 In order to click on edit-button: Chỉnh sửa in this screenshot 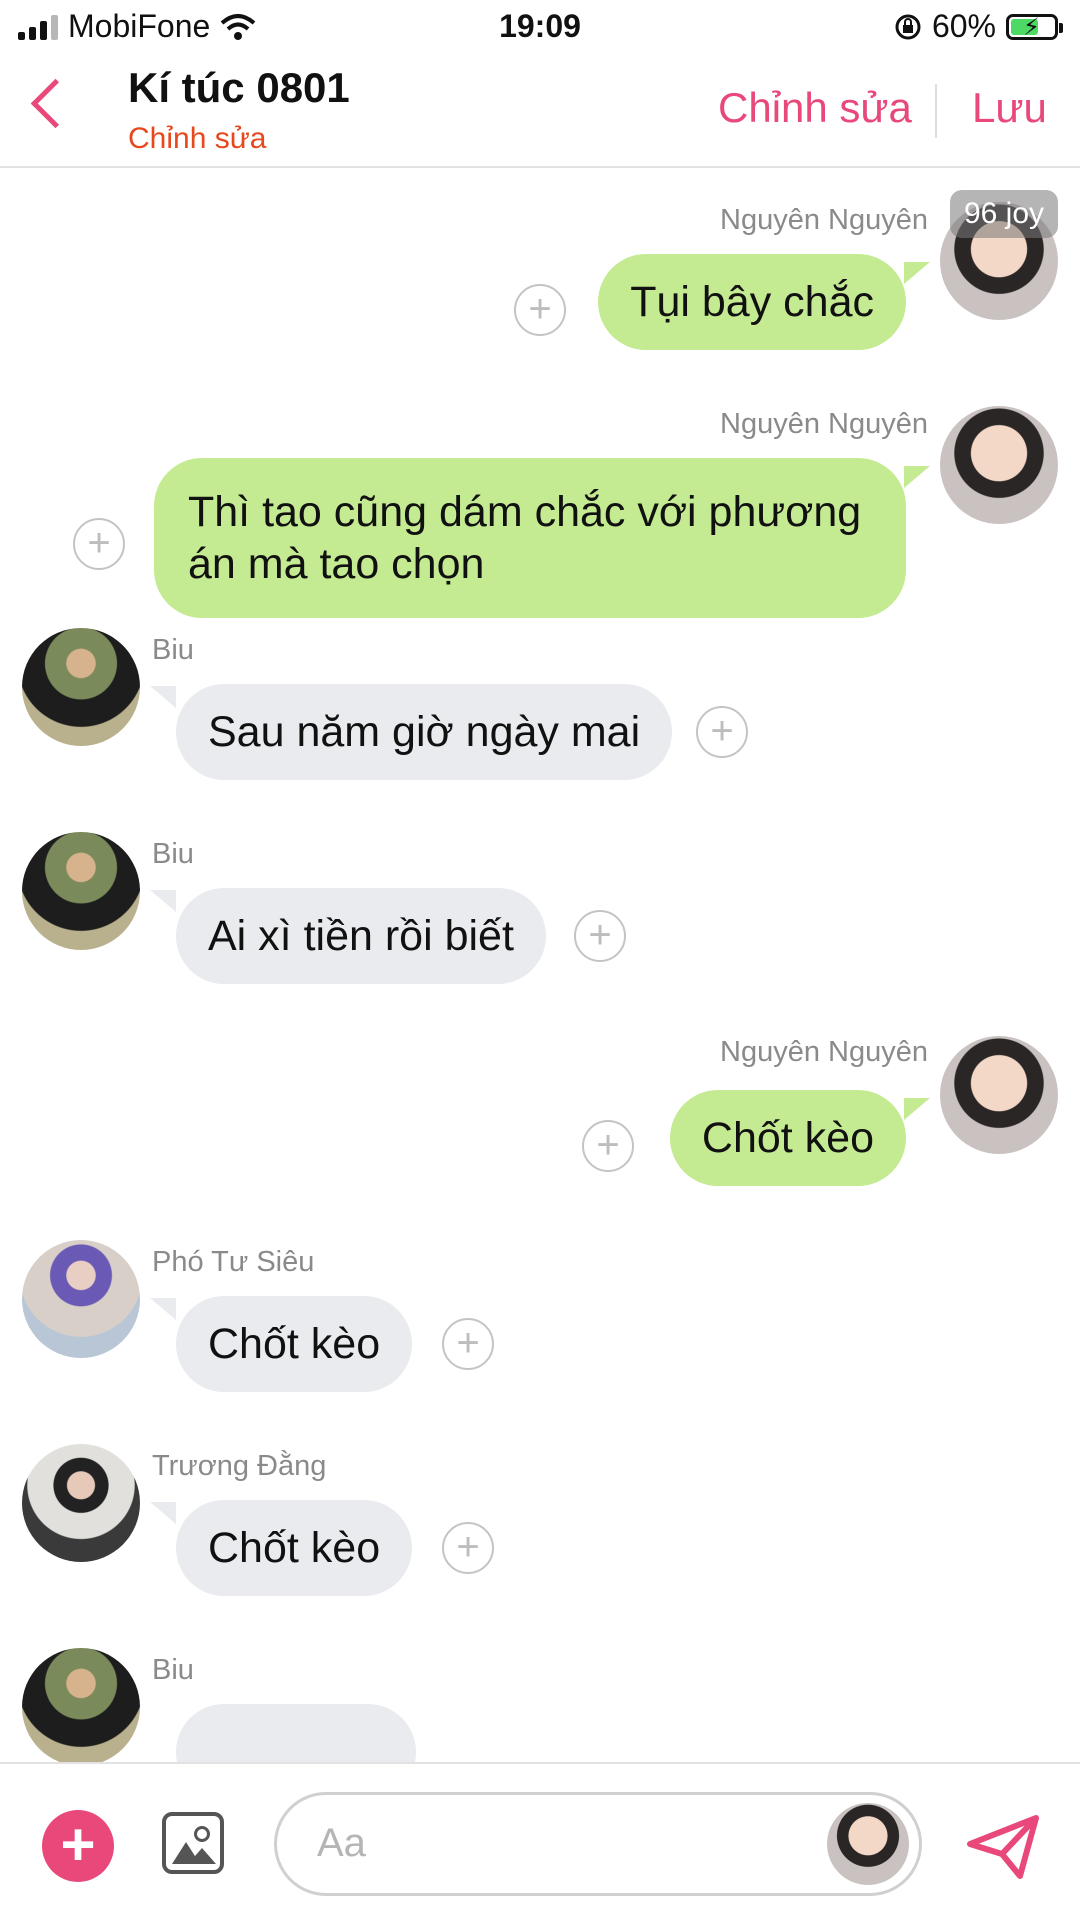, I will do `click(815, 108)`.